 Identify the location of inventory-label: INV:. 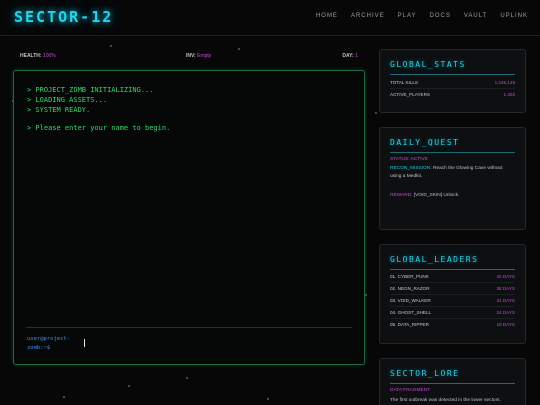
(191, 56).